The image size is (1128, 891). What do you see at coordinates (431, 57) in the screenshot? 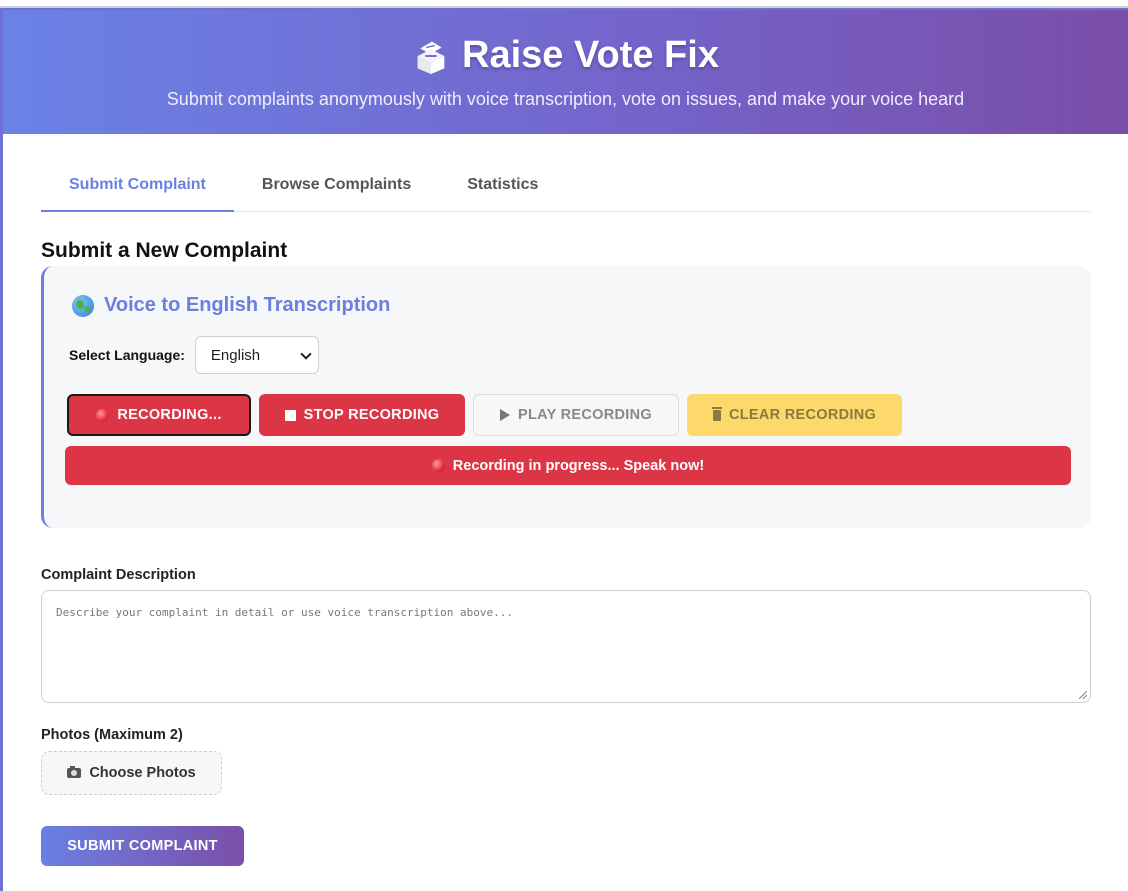
I see `ballot-box-icon` at bounding box center [431, 57].